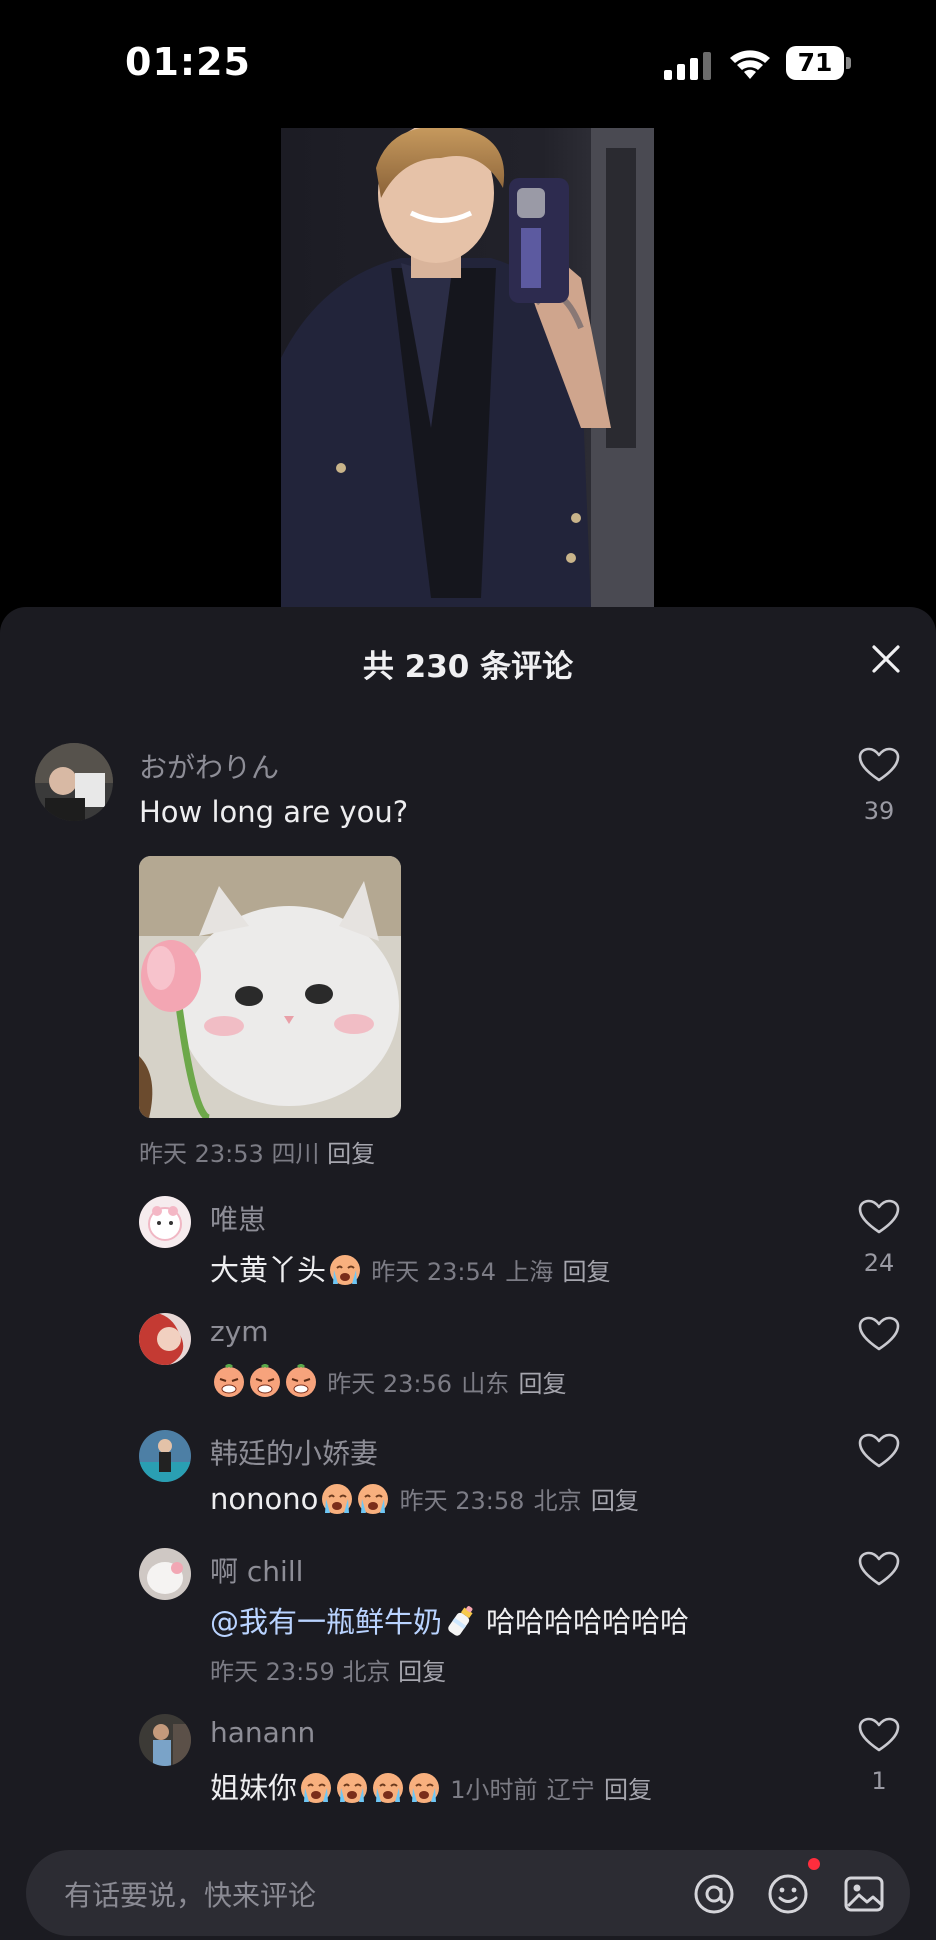  I want to click on video-frame, so click(467, 368).